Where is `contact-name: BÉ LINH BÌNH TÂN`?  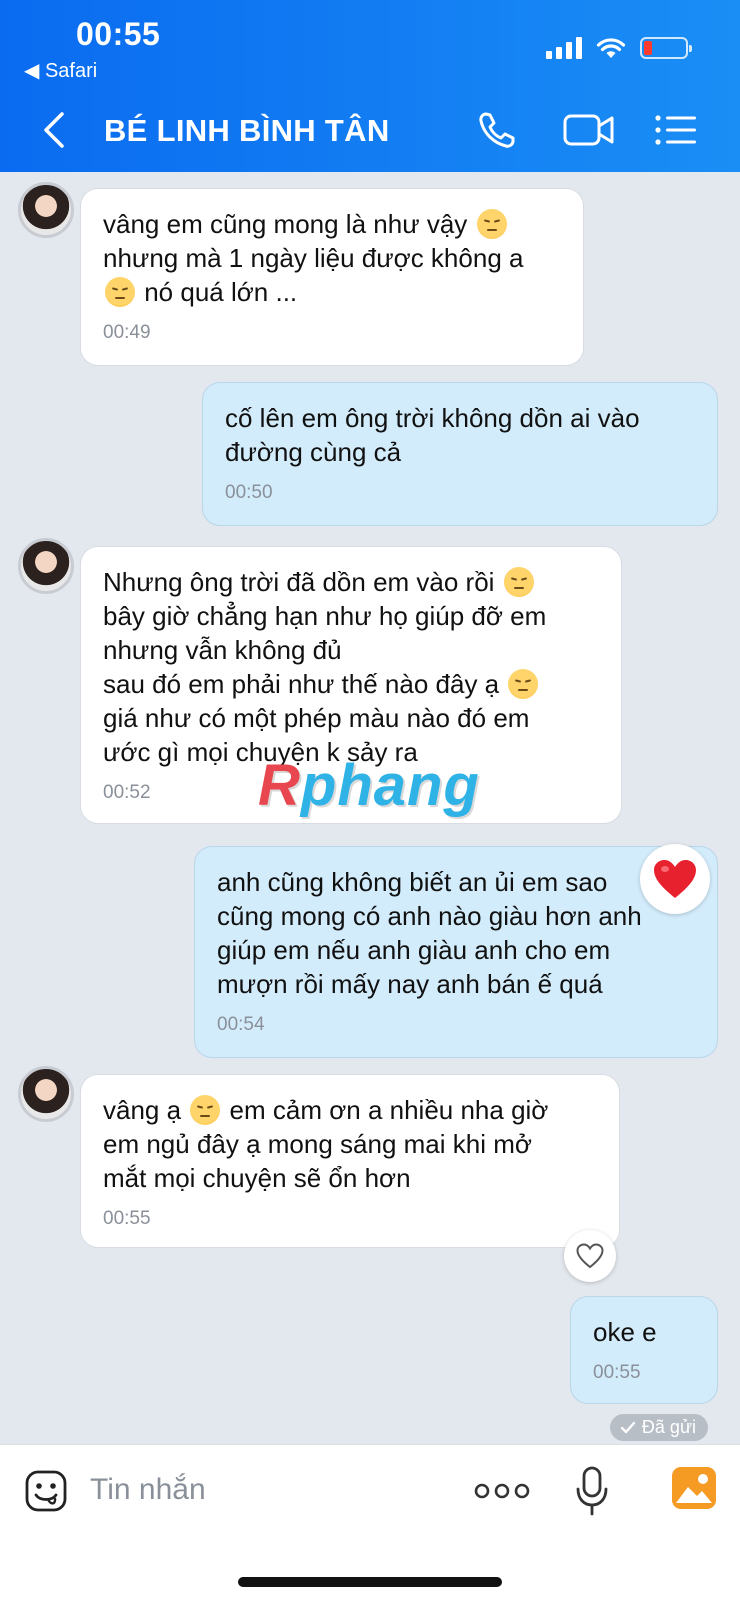
contact-name: BÉ LINH BÌNH TÂN is located at coordinates (247, 131).